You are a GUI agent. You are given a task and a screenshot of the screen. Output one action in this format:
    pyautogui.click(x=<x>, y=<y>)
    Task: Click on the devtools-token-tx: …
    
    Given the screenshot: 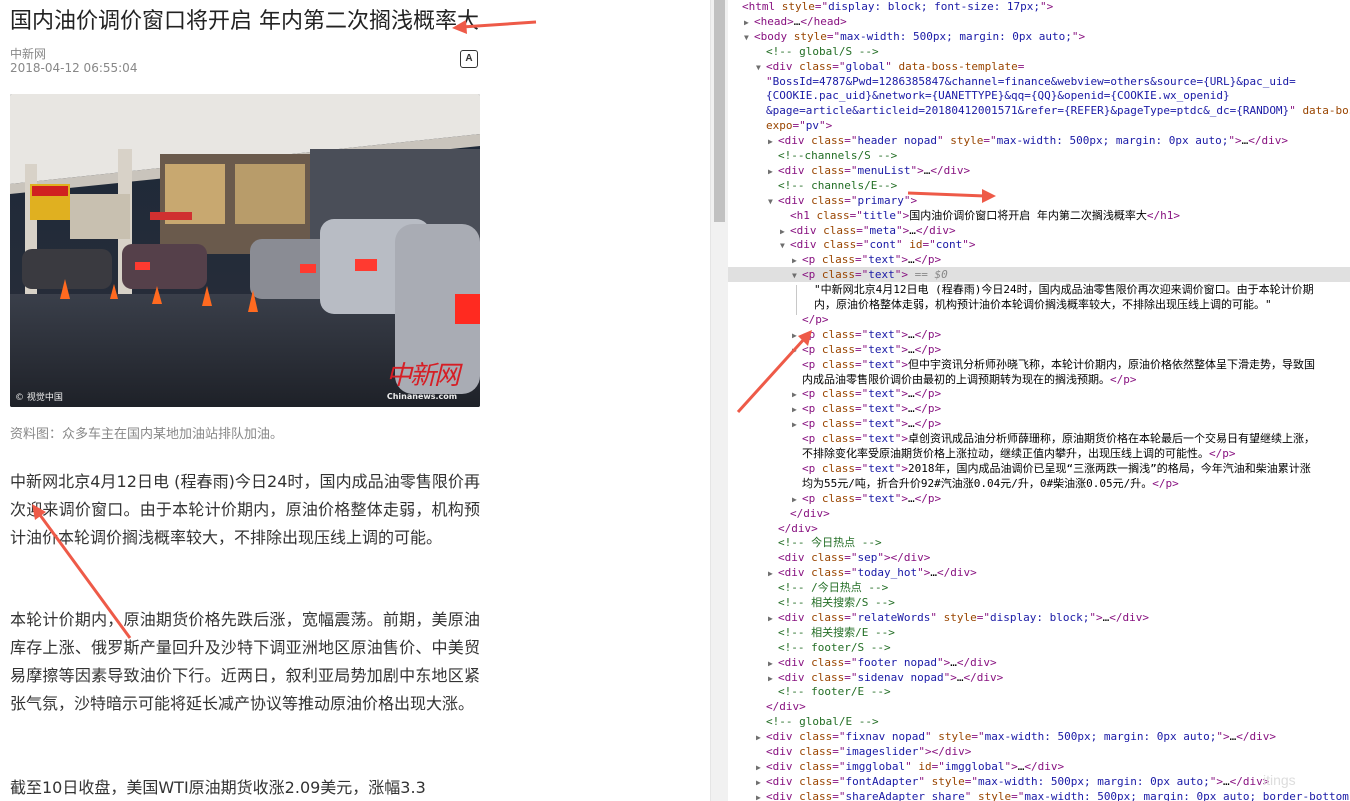 What is the action you would take?
    pyautogui.click(x=1226, y=781)
    